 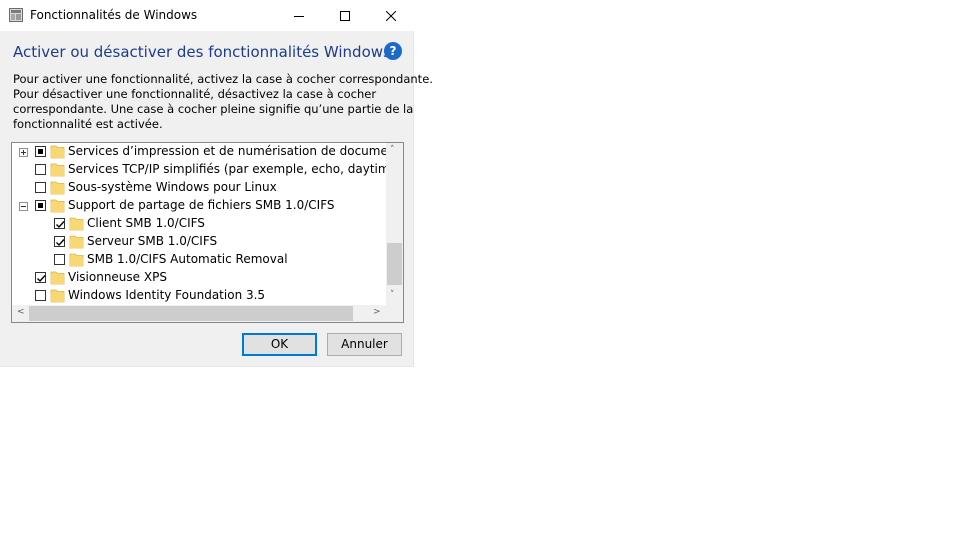 I want to click on feature-row: Windows Identity Foundation 3.5, so click(x=199, y=296).